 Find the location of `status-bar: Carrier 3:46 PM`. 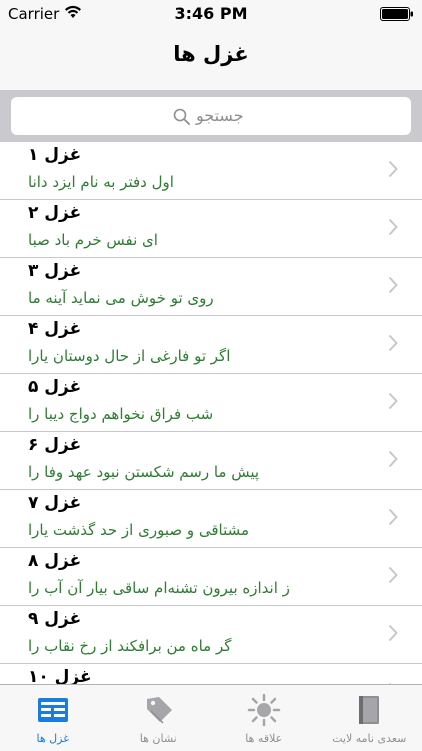

status-bar: Carrier 3:46 PM is located at coordinates (211, 14).